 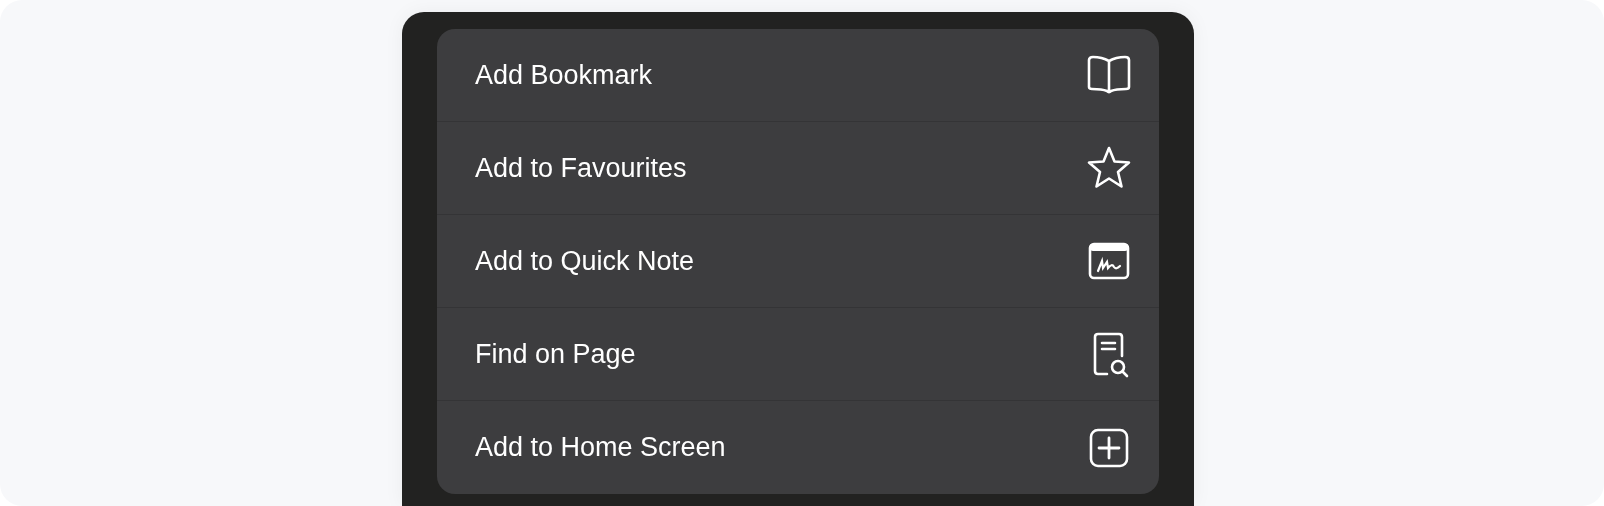 What do you see at coordinates (798, 261) in the screenshot?
I see `menu-item: Add to Quick Note` at bounding box center [798, 261].